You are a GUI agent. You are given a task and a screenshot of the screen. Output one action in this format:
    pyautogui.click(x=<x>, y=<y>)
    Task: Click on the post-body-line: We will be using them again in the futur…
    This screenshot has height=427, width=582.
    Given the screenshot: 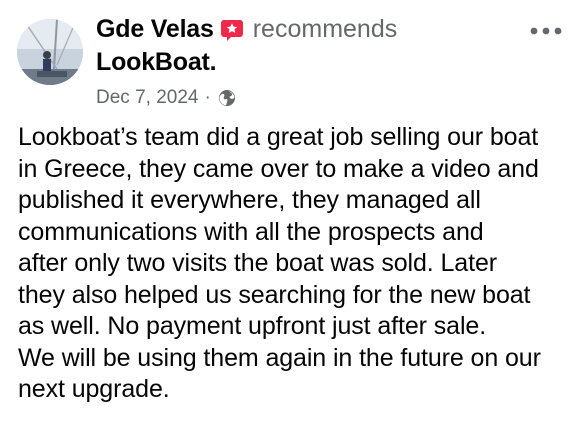 What is the action you would take?
    pyautogui.click(x=279, y=357)
    